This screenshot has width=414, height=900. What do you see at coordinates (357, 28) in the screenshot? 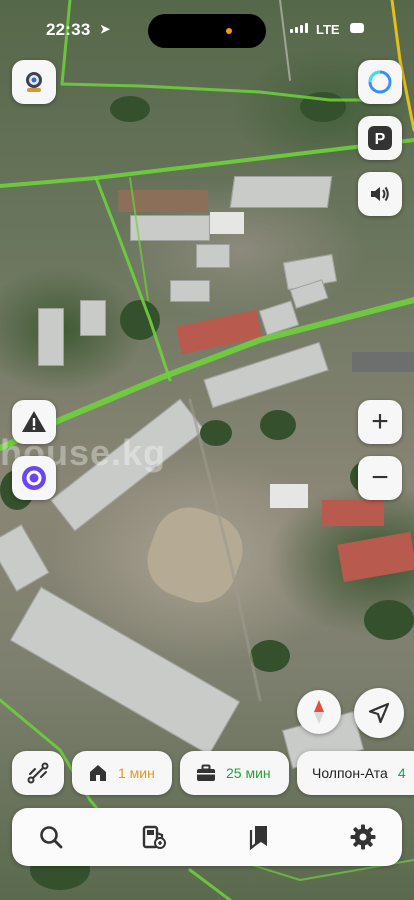
I see `battery-icon` at bounding box center [357, 28].